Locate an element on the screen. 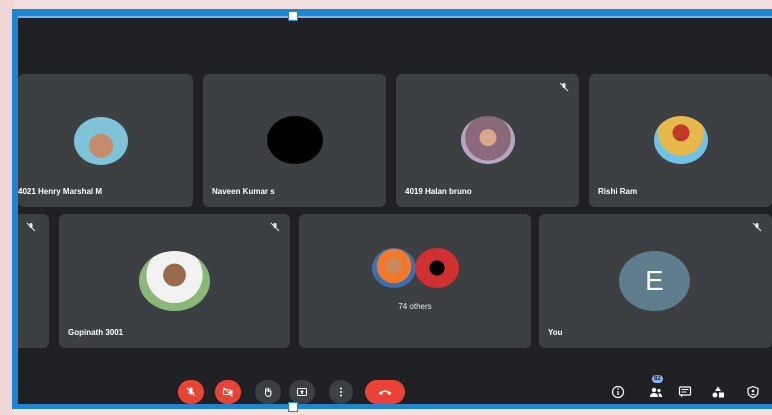  people-count-badge: 82 is located at coordinates (657, 379).